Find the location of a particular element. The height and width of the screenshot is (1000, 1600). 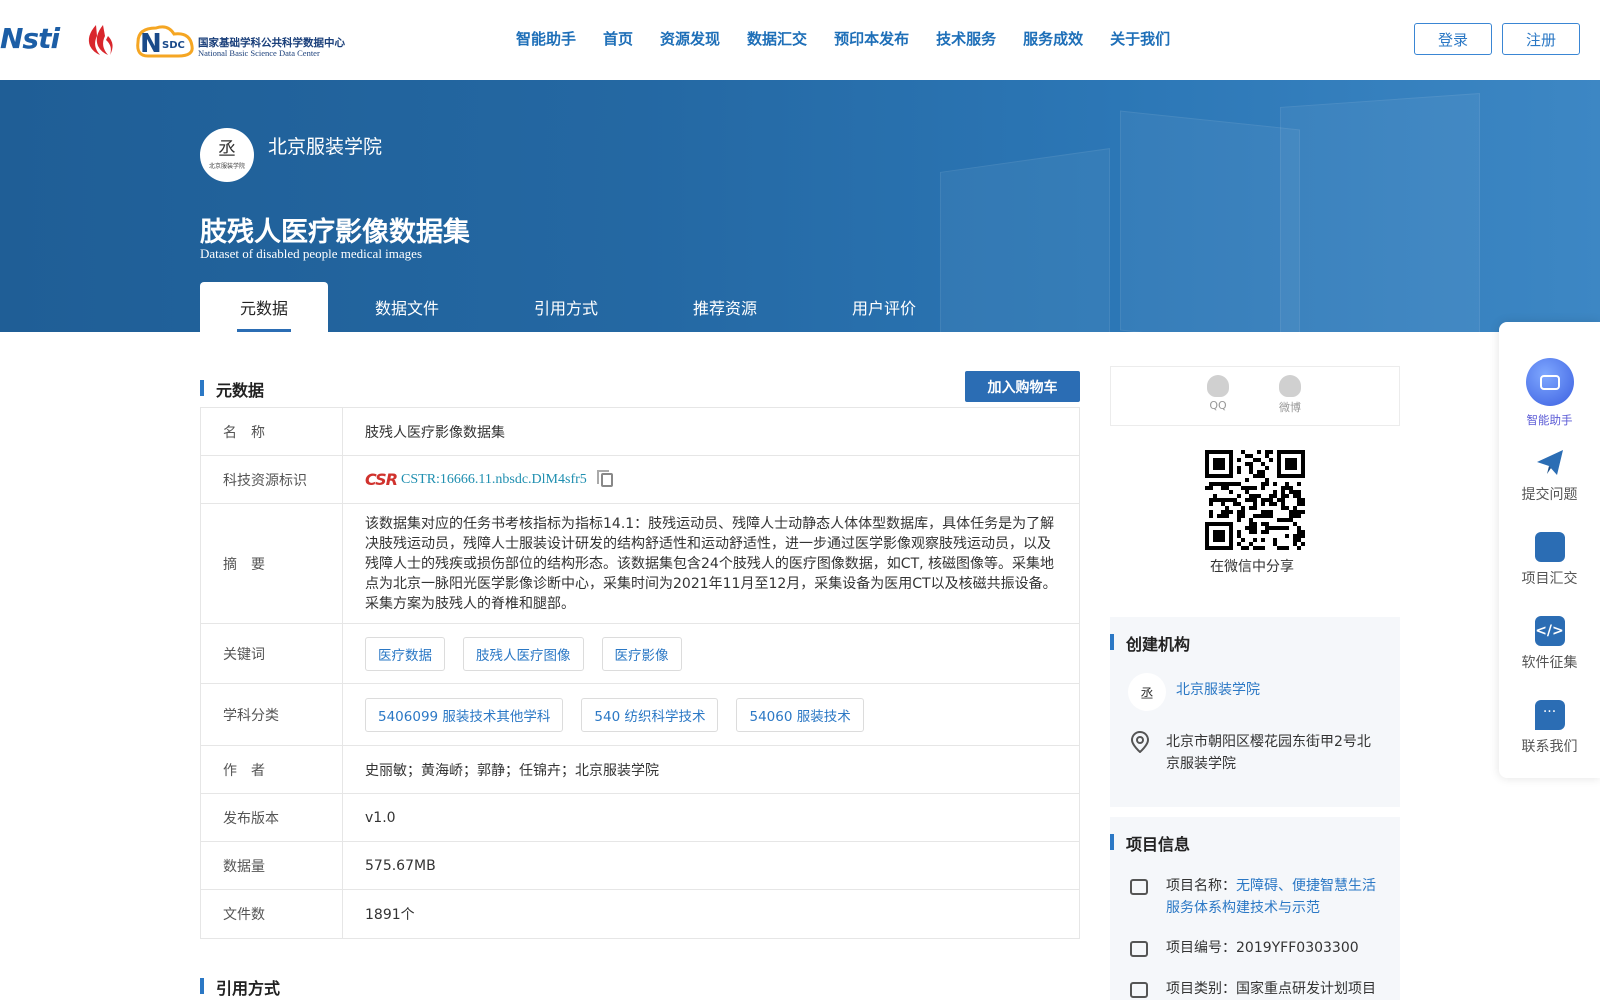

share-weibo: 微博 is located at coordinates (1290, 395).